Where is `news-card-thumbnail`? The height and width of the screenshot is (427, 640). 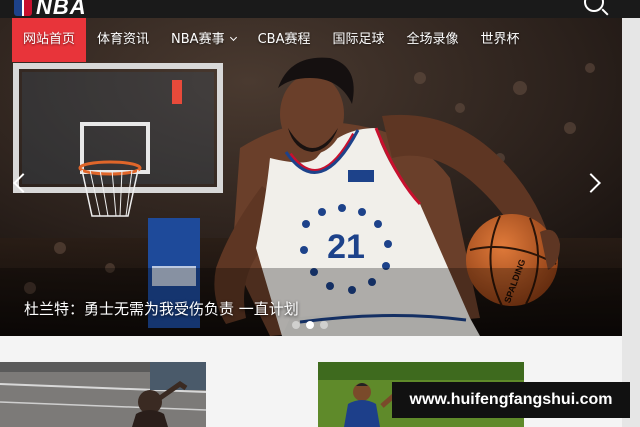
news-card-thumbnail is located at coordinates (103, 394).